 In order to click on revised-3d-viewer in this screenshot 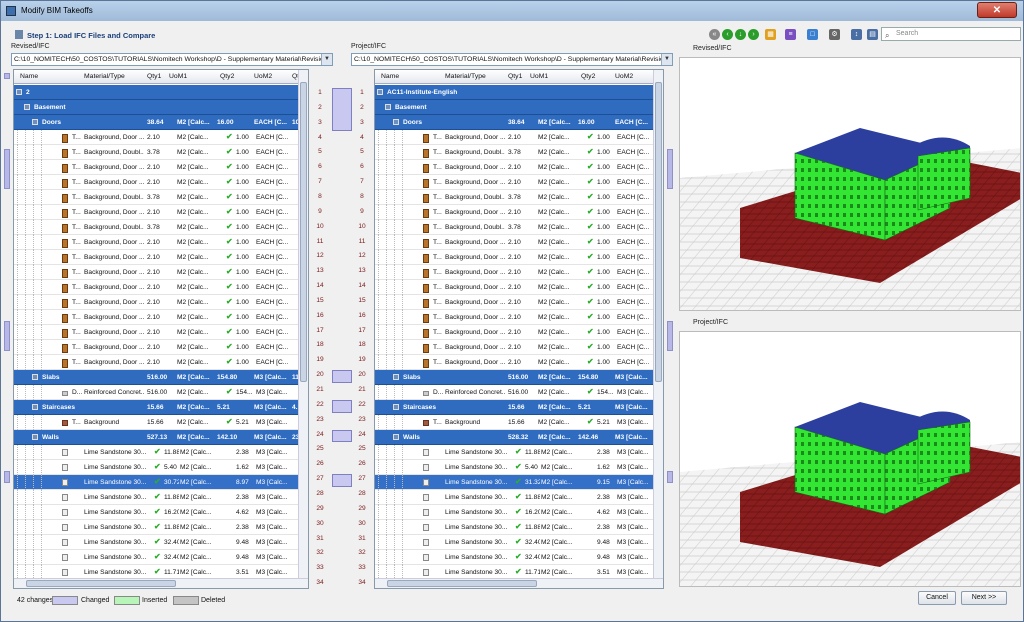, I will do `click(850, 184)`.